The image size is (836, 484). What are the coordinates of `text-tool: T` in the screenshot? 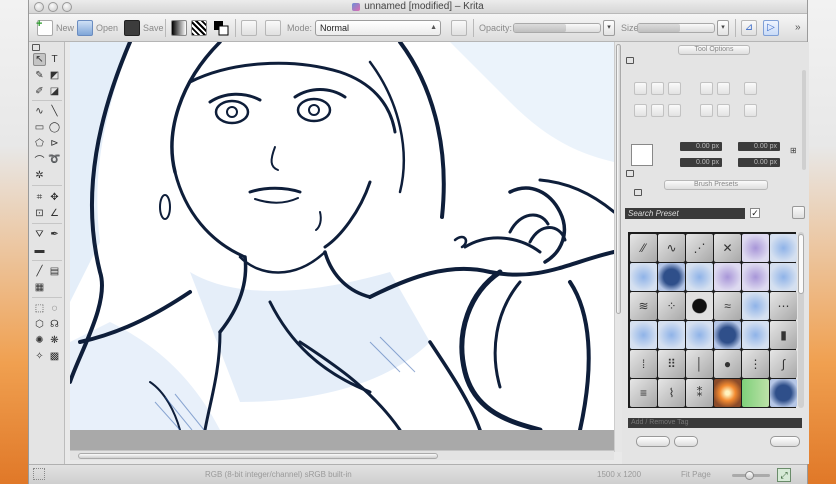 It's located at (54, 59).